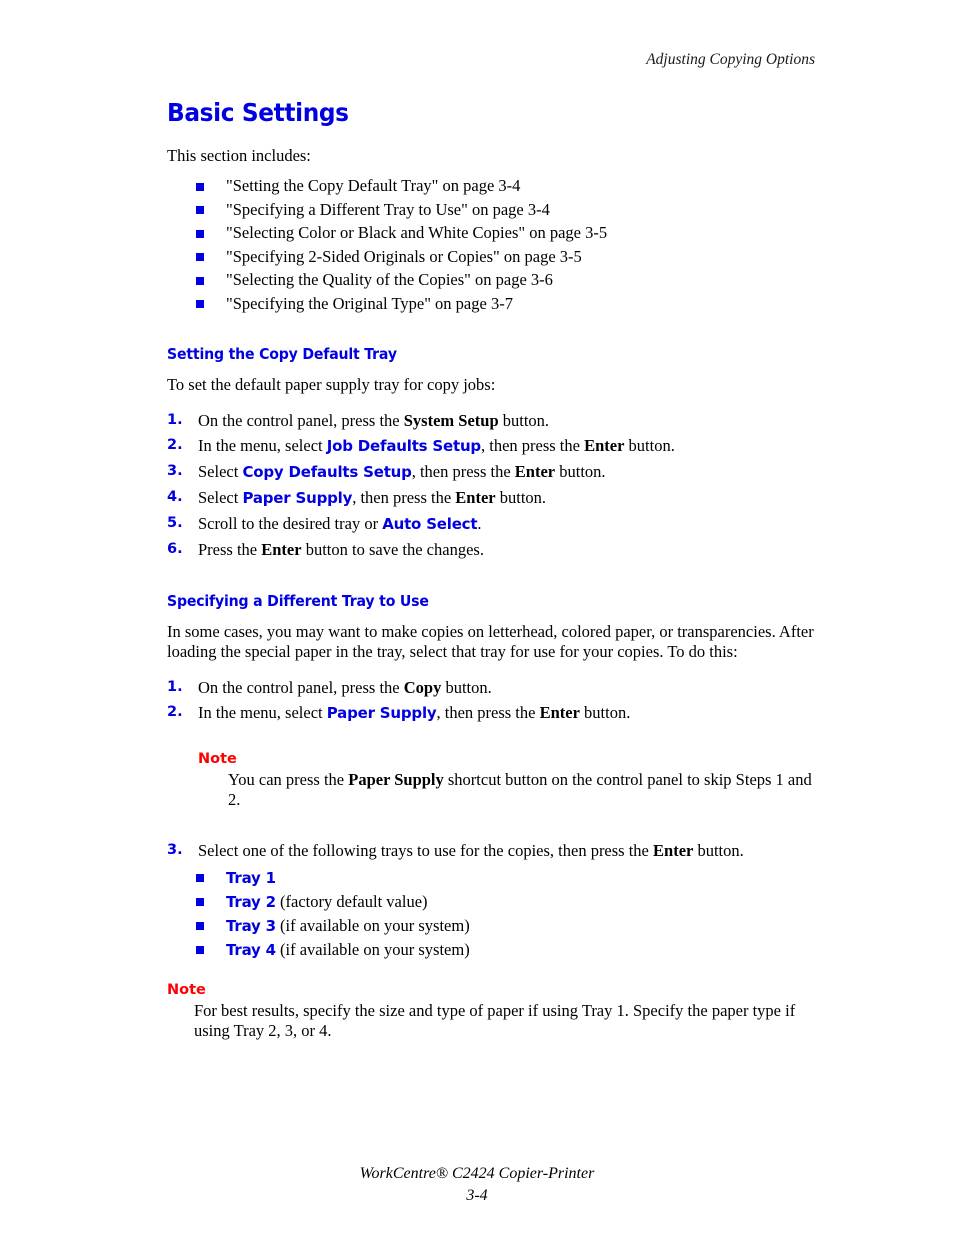 This screenshot has width=954, height=1235. What do you see at coordinates (396, 780) in the screenshot?
I see `button-name: Paper Supply` at bounding box center [396, 780].